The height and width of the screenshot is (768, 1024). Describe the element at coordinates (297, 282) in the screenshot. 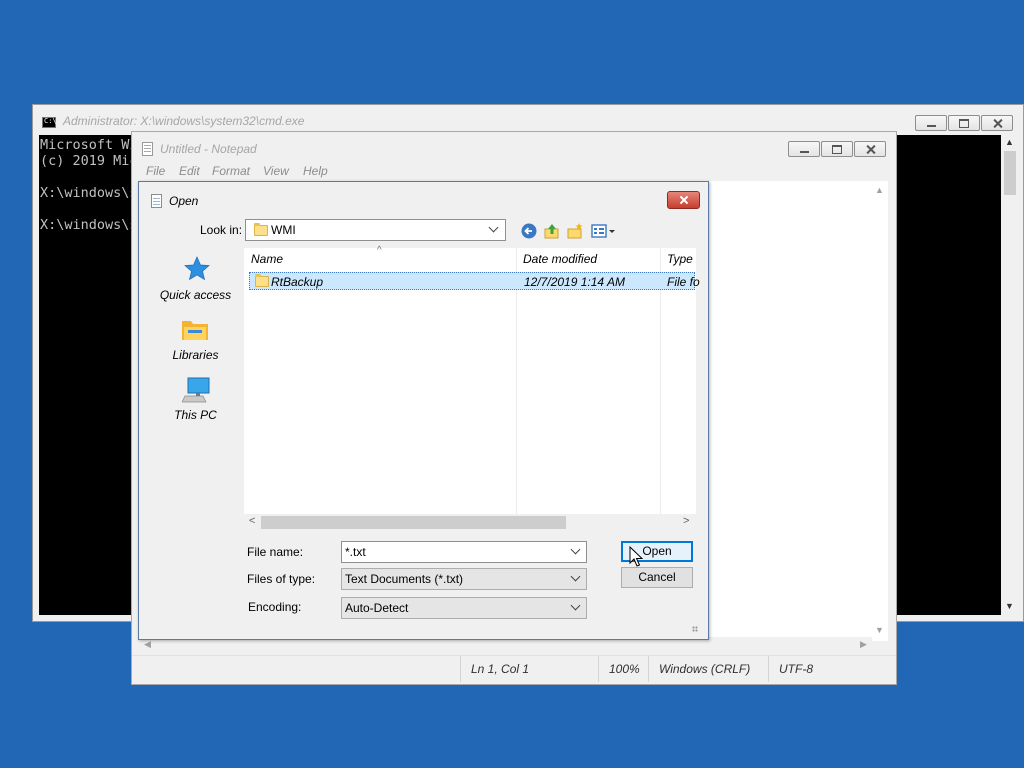

I see `file-name-cell: RtBackup` at that location.